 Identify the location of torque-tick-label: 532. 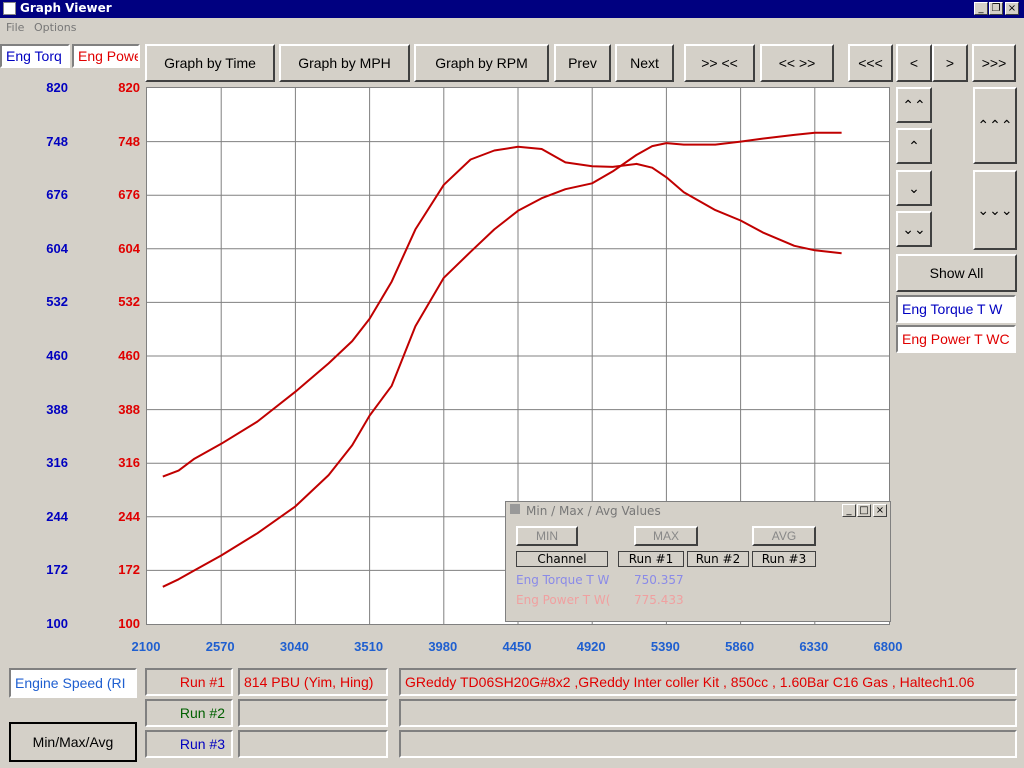
(57, 302).